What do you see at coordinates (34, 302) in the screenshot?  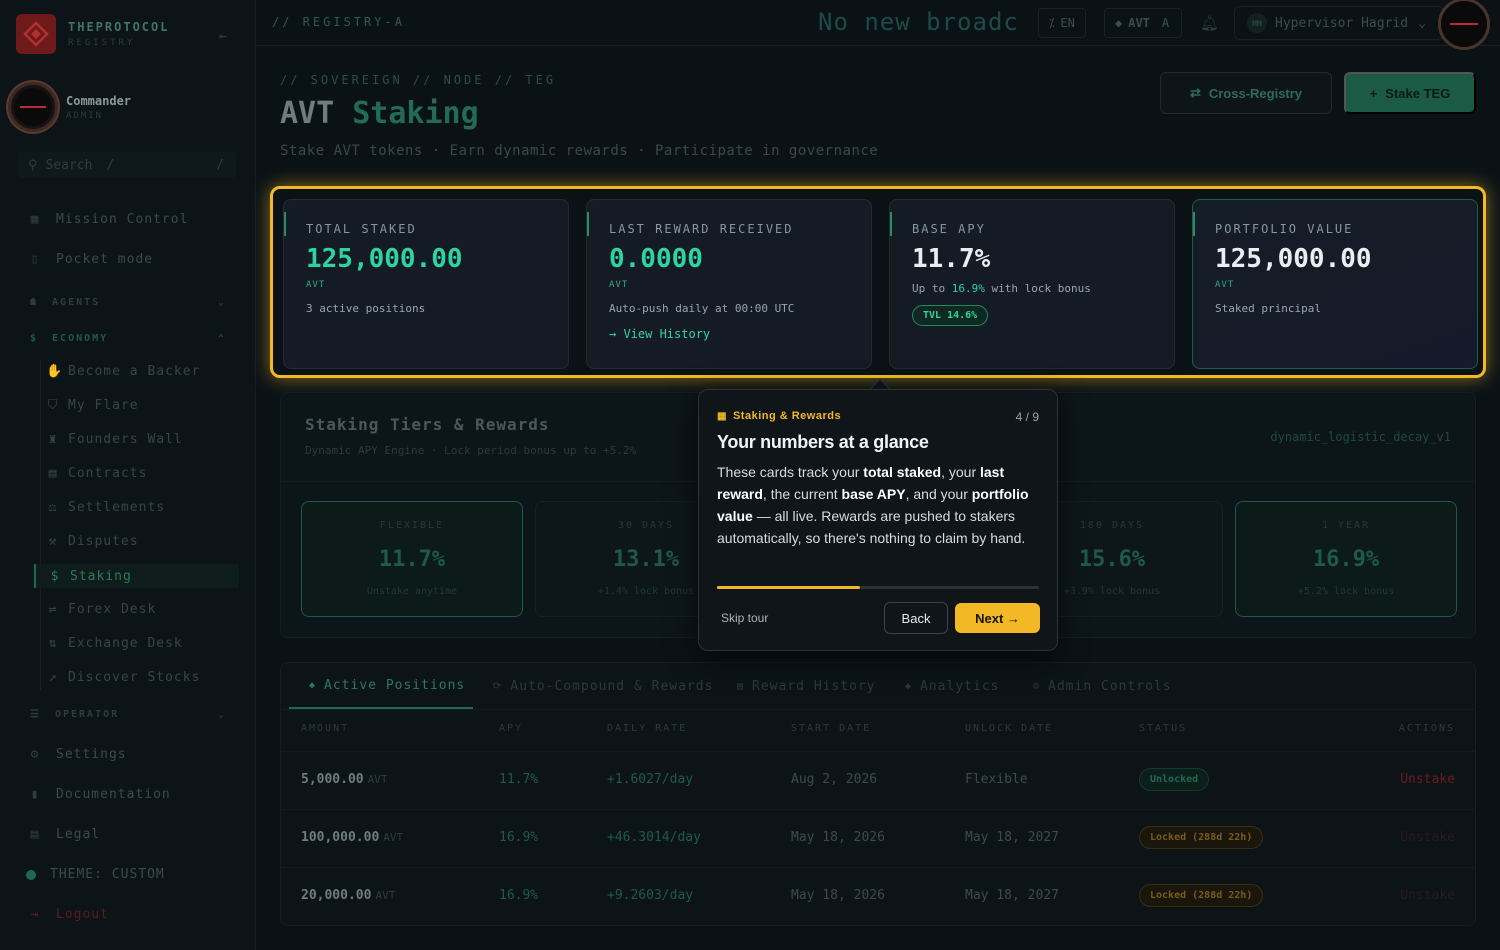 I see `agents-icon: ☗` at bounding box center [34, 302].